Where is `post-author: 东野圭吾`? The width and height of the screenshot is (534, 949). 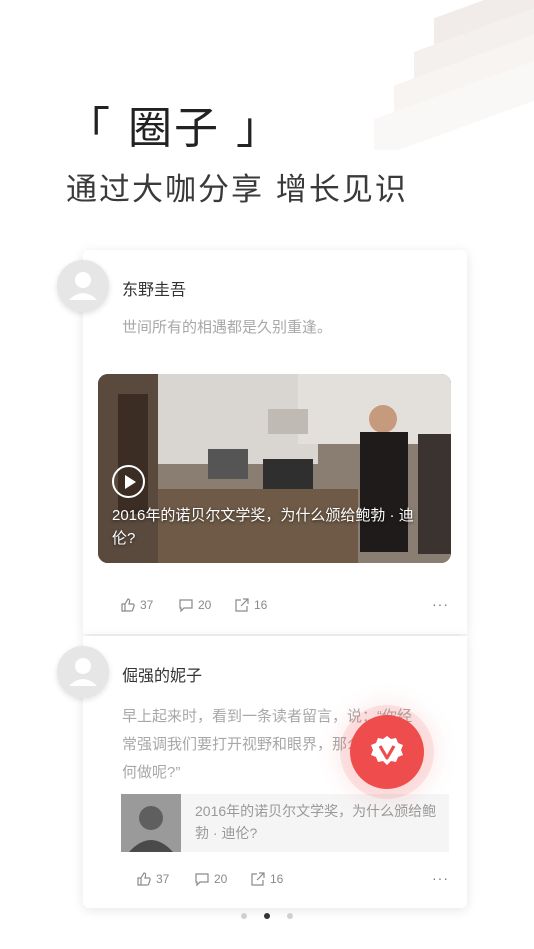 post-author: 东野圭吾 is located at coordinates (154, 288).